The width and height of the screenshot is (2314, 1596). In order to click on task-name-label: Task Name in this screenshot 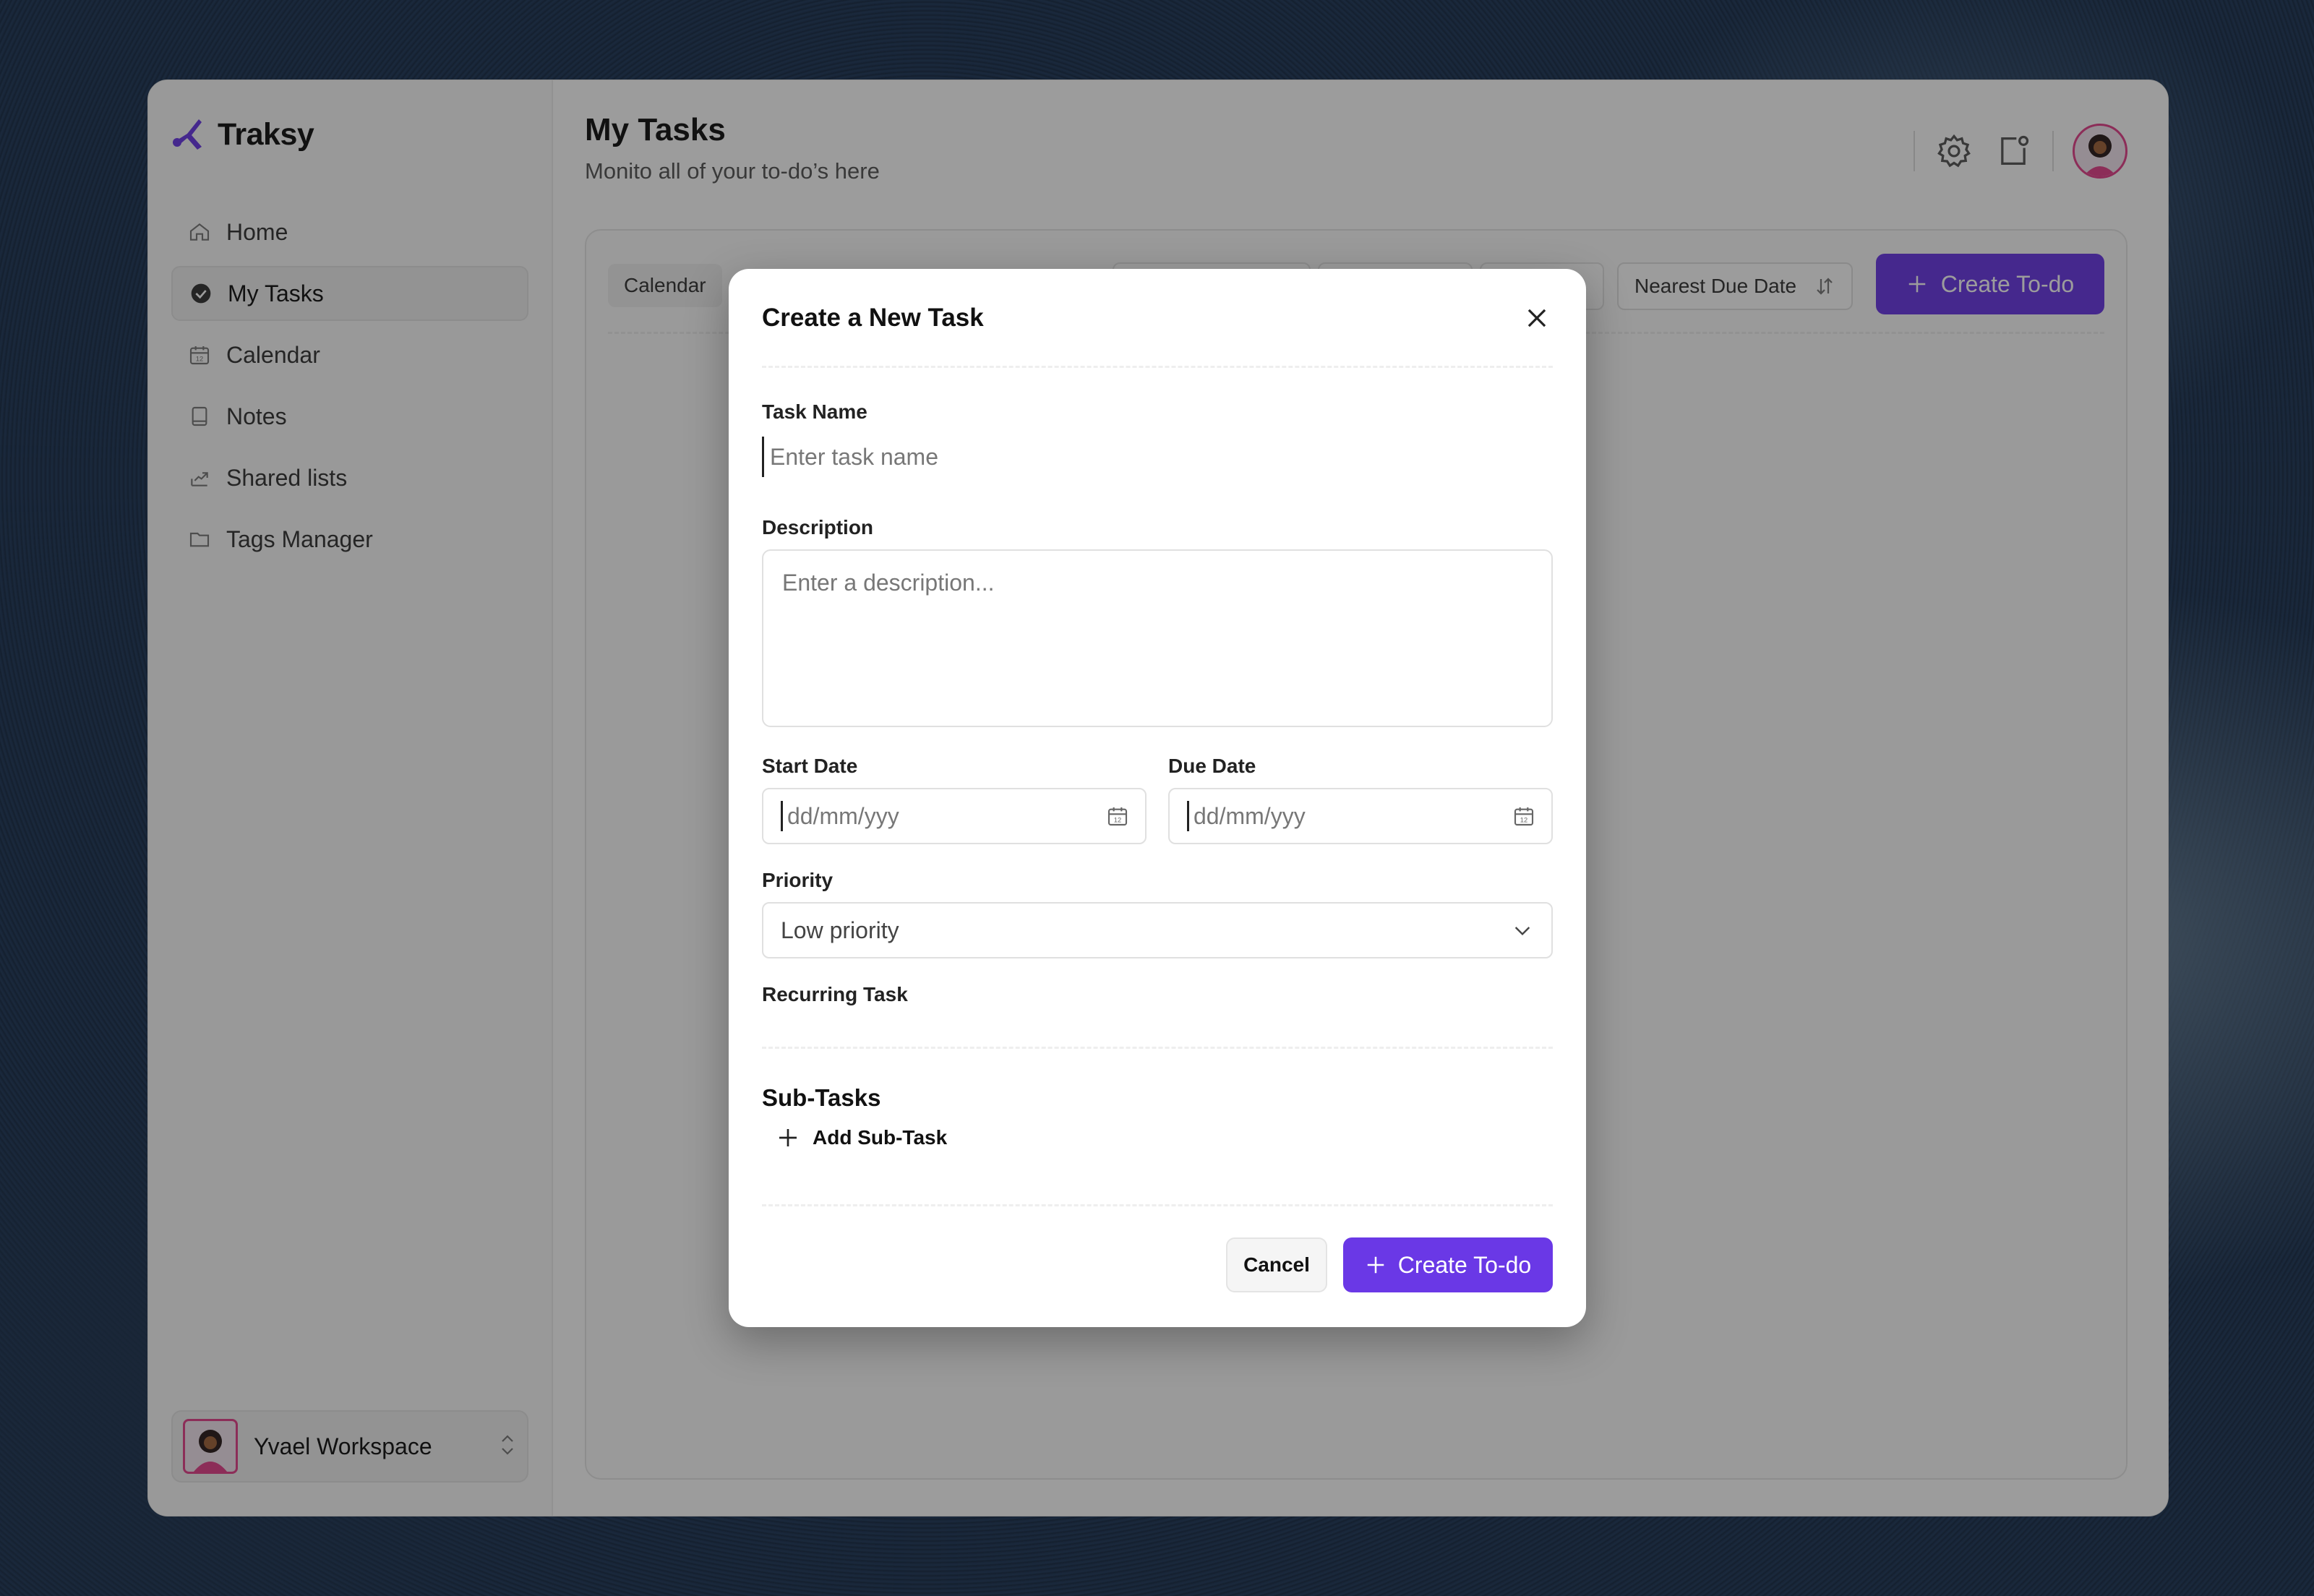, I will do `click(815, 411)`.